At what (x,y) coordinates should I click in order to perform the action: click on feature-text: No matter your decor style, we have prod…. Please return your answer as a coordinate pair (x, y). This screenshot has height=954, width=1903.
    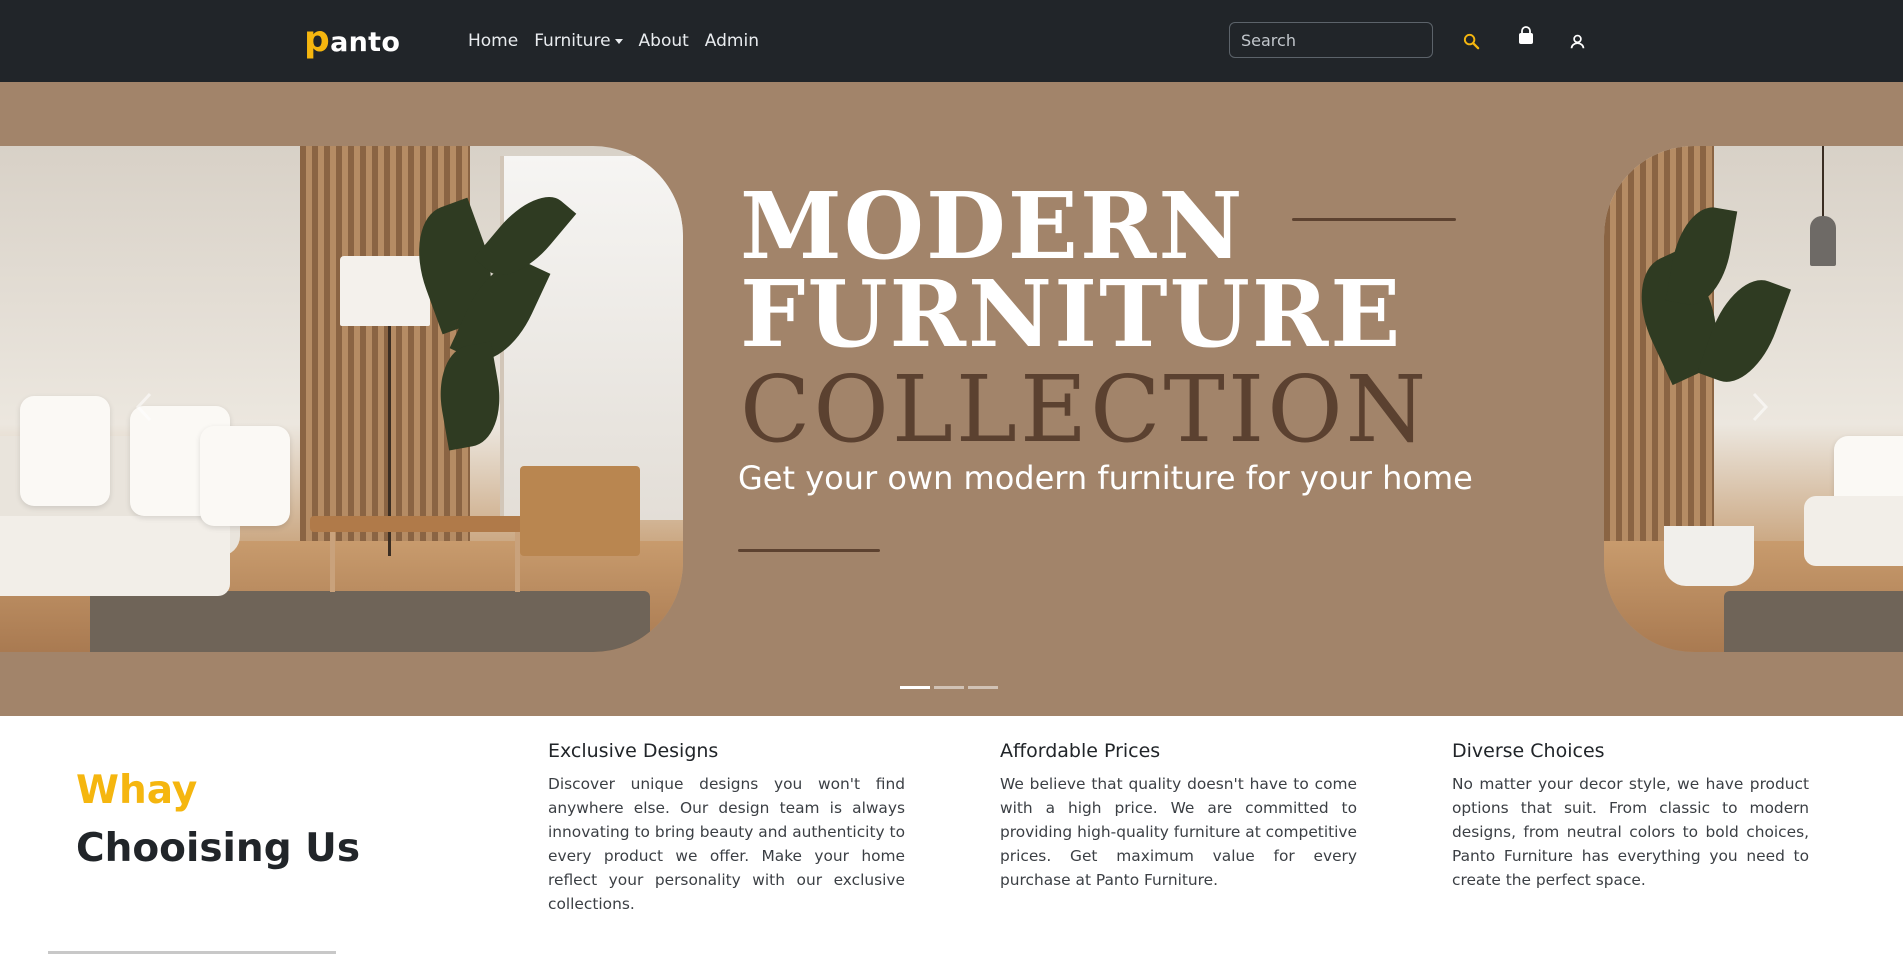
    Looking at the image, I should click on (1630, 832).